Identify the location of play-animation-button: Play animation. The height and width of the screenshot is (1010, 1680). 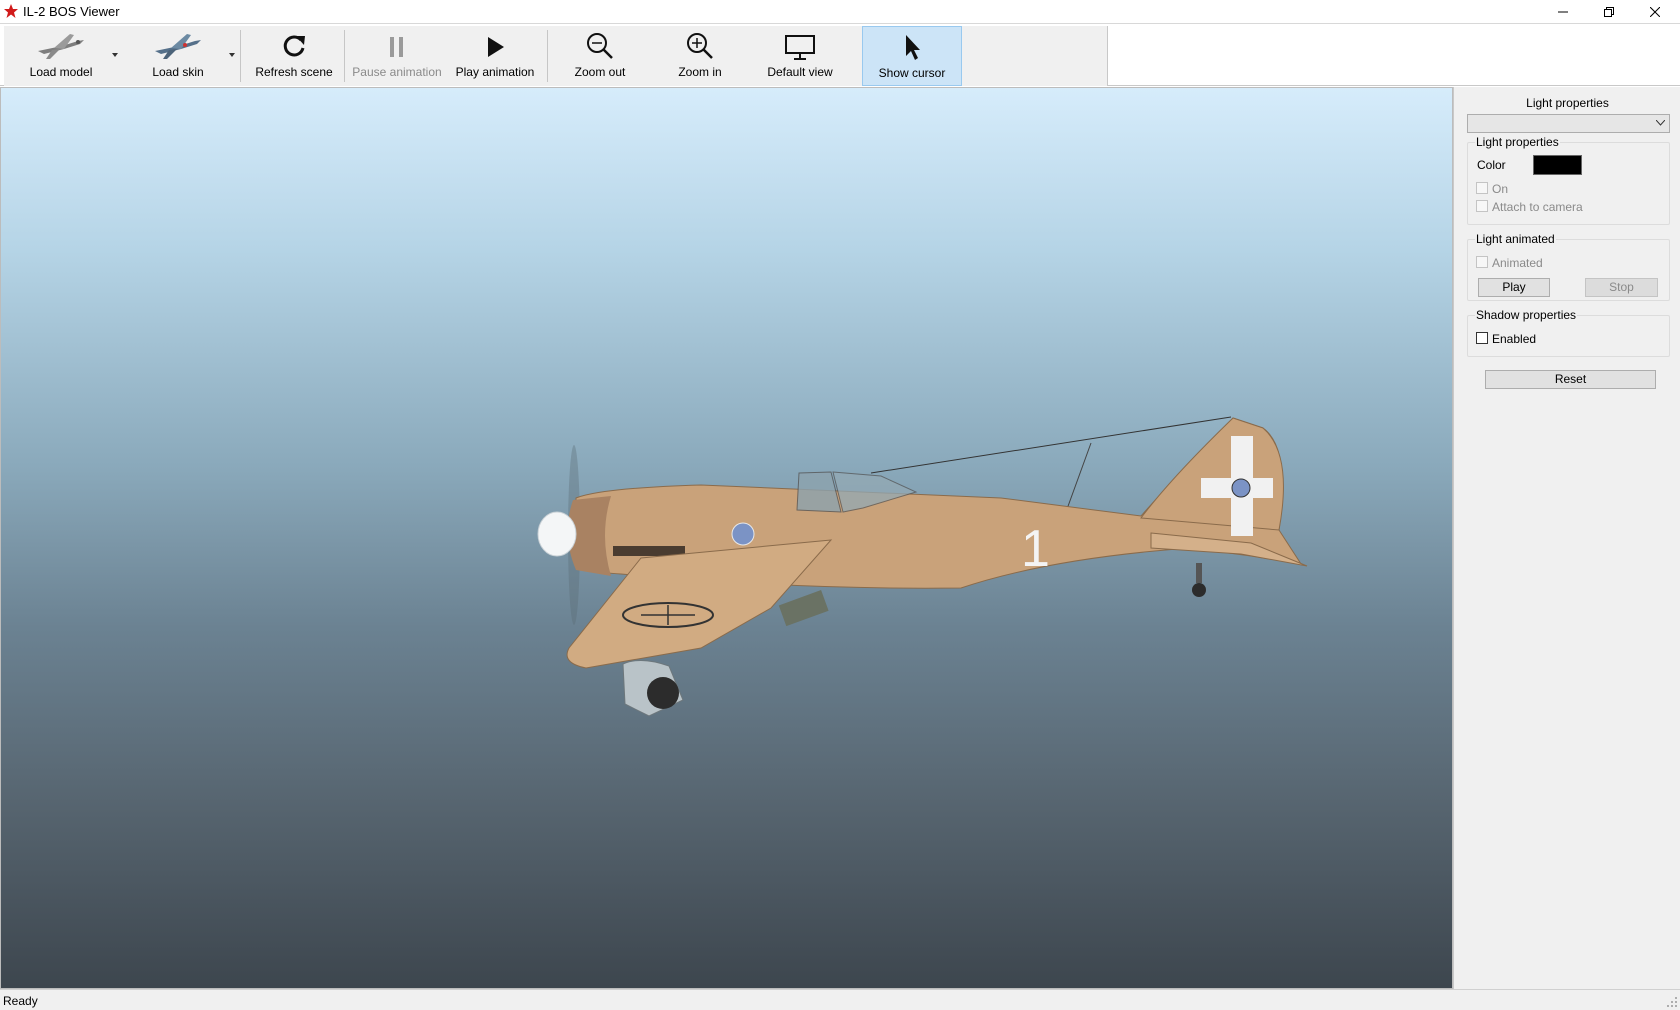
(495, 56).